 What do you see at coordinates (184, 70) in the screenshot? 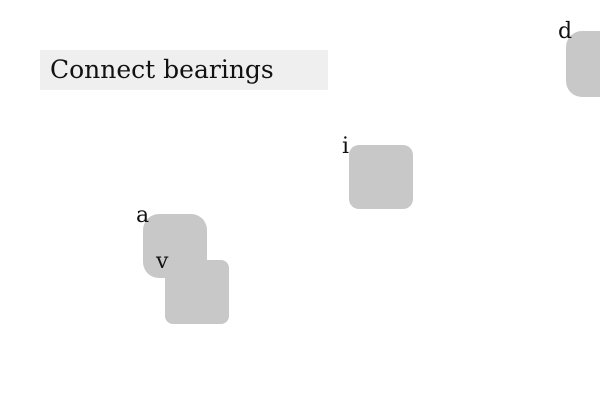
I see `task-title: Connect bearings` at bounding box center [184, 70].